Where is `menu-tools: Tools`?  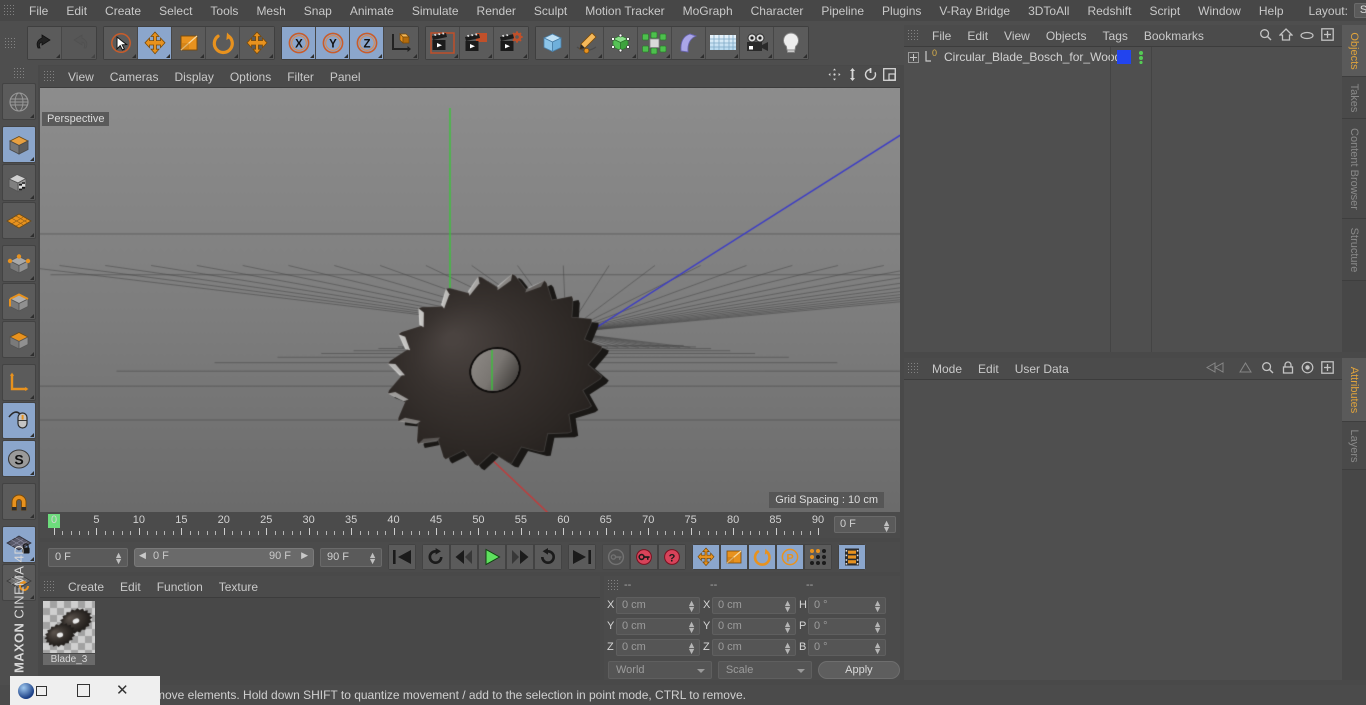
menu-tools: Tools is located at coordinates (224, 11).